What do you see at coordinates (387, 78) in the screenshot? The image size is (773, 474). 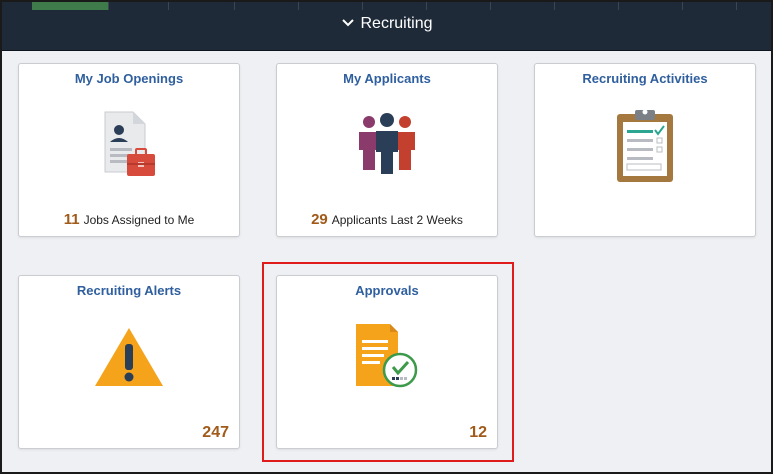 I see `tile-title: My Applicants` at bounding box center [387, 78].